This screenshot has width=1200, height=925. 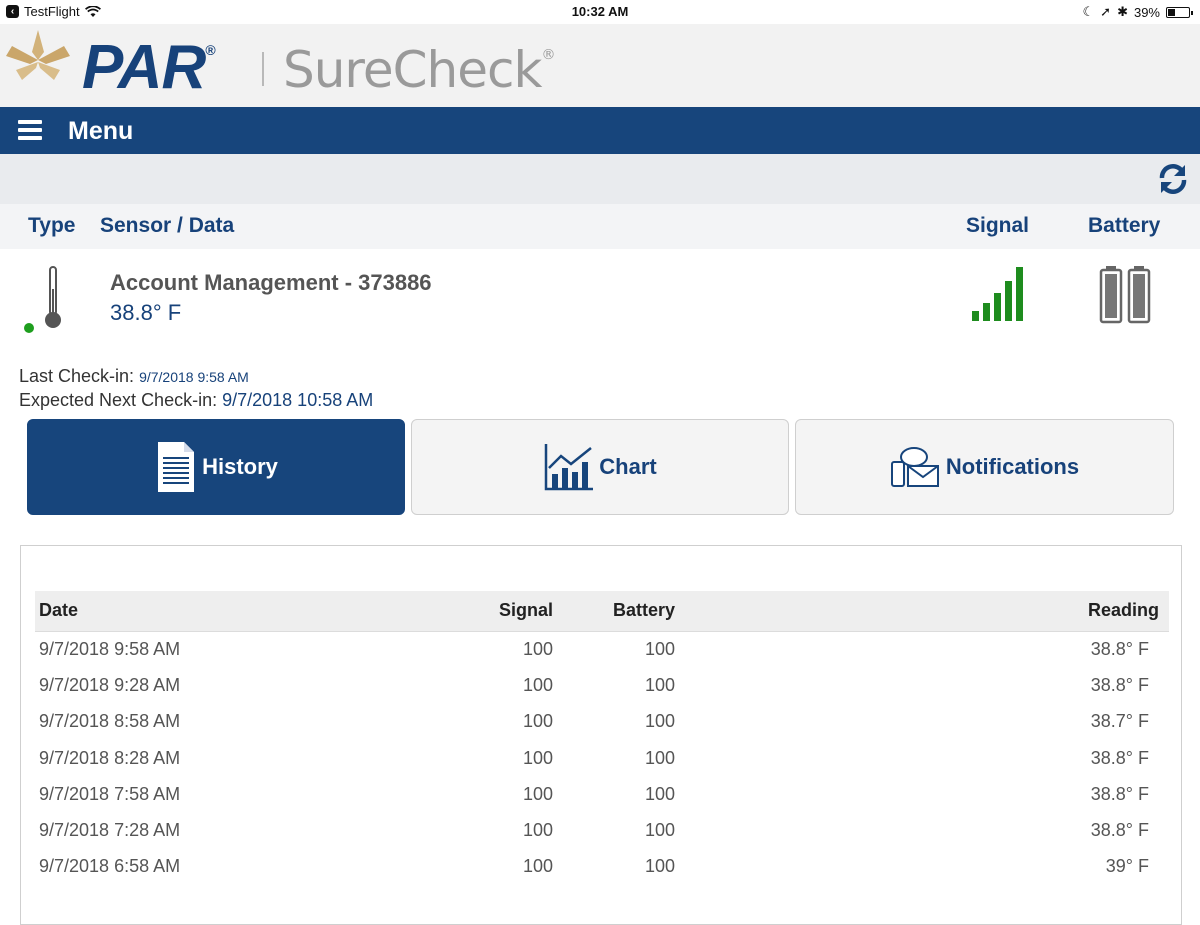 I want to click on refresh-icon, so click(x=1173, y=179).